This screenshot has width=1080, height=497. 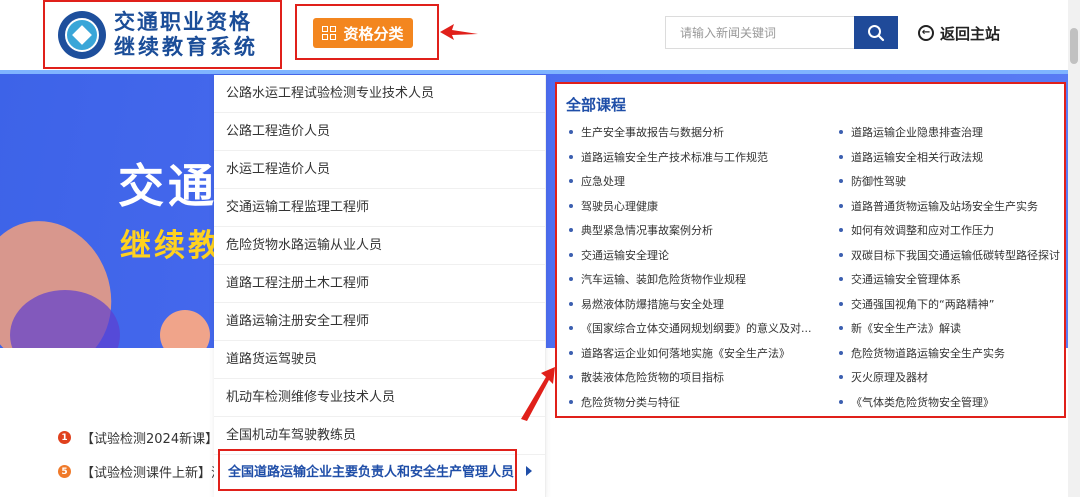 I want to click on menu-item: 道路工程注册土木工程师, so click(x=379, y=284).